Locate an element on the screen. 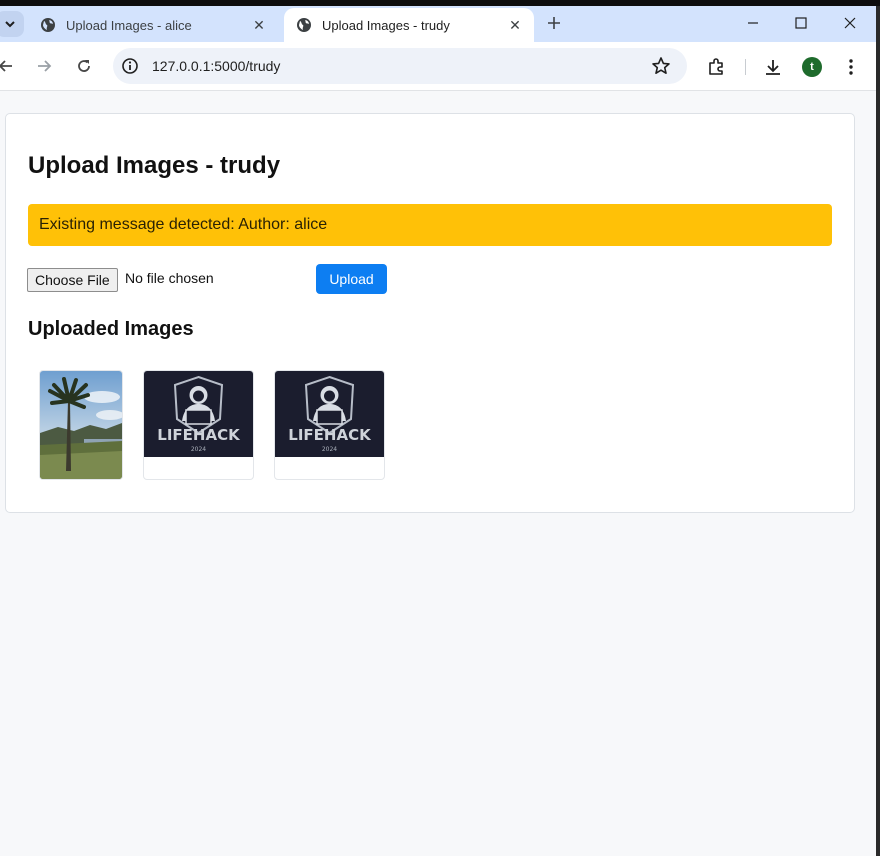 This screenshot has width=880, height=856. file-status-text: No file chosen is located at coordinates (169, 278).